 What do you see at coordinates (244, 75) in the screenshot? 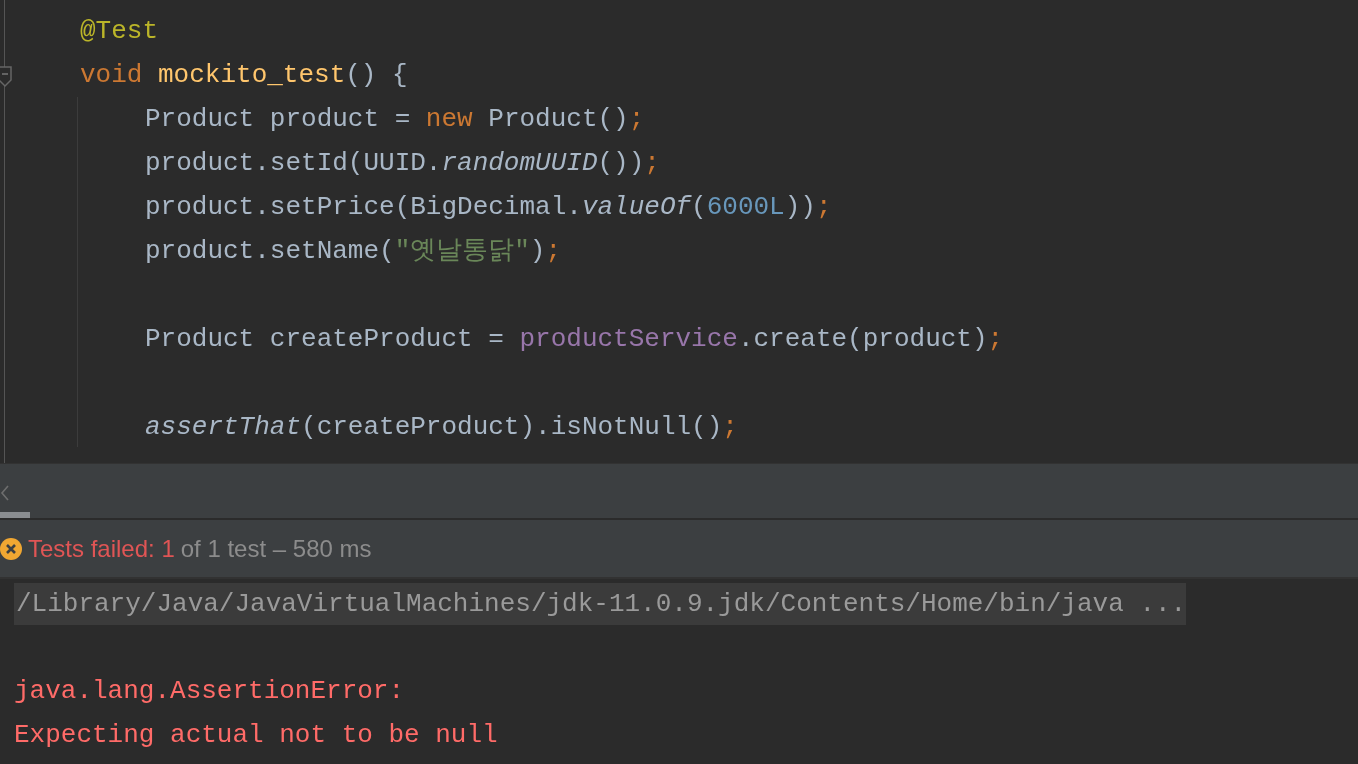
I see `code-line: void mockito_test() {` at bounding box center [244, 75].